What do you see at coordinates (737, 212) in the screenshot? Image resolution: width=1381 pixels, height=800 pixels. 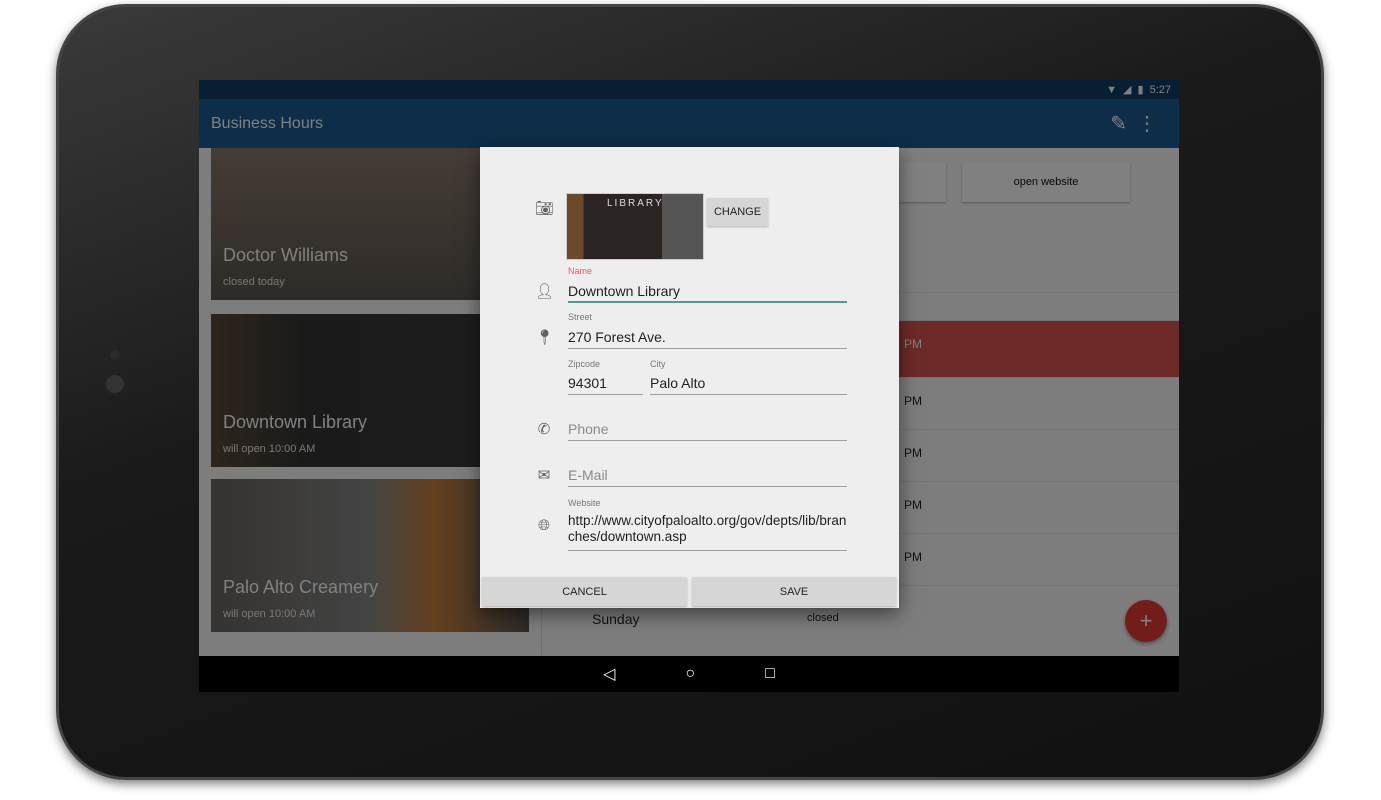 I see `change-photo-button: CHANGE` at bounding box center [737, 212].